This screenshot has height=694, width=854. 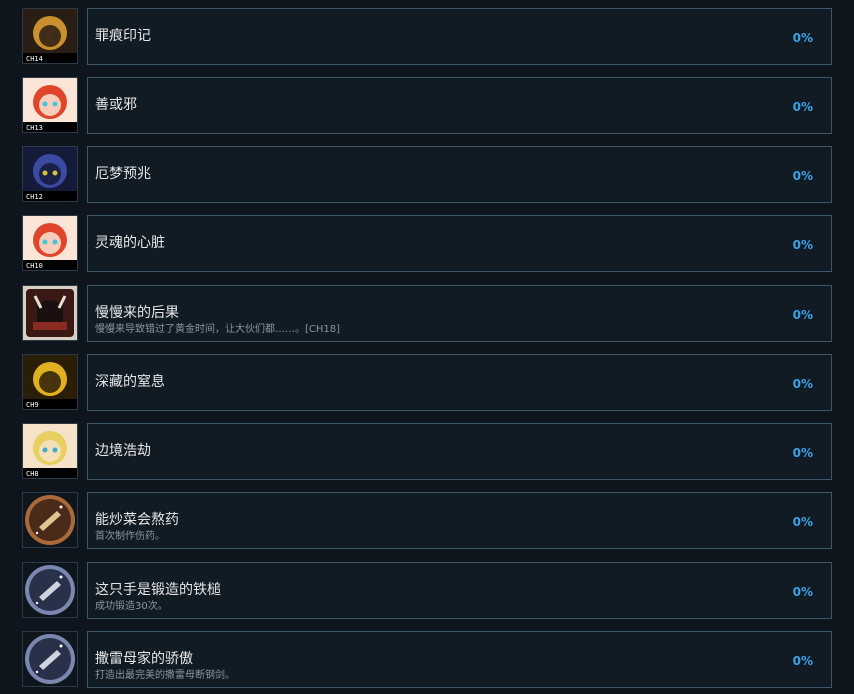 I want to click on achievement-row: 撒雷母家的骄傲打造出最完美的撒雷母断钢剑。 0%, so click(x=427, y=660).